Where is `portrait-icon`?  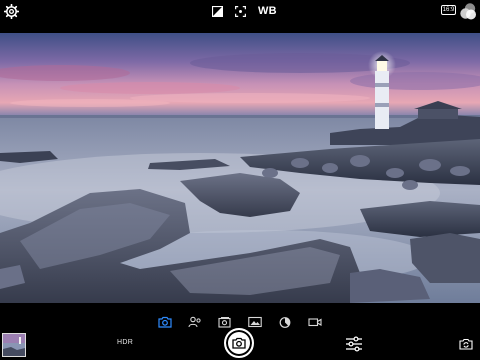
portrait-icon is located at coordinates (194, 322).